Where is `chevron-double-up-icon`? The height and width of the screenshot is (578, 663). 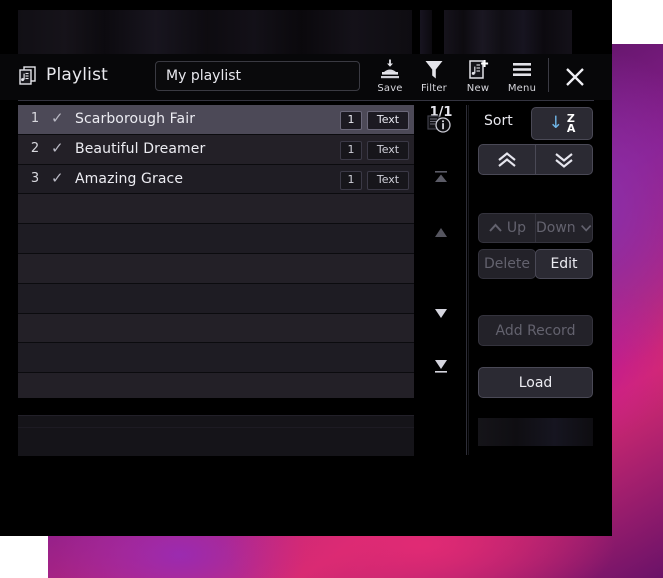
chevron-double-up-icon is located at coordinates (507, 159).